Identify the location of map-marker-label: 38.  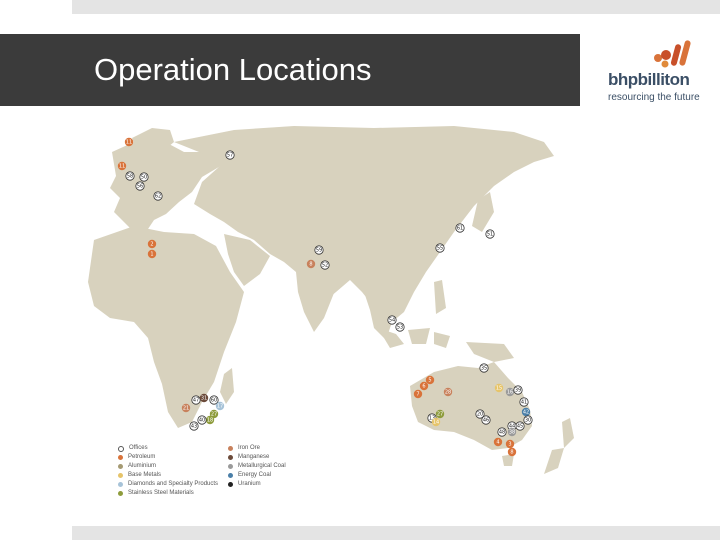
(512, 432).